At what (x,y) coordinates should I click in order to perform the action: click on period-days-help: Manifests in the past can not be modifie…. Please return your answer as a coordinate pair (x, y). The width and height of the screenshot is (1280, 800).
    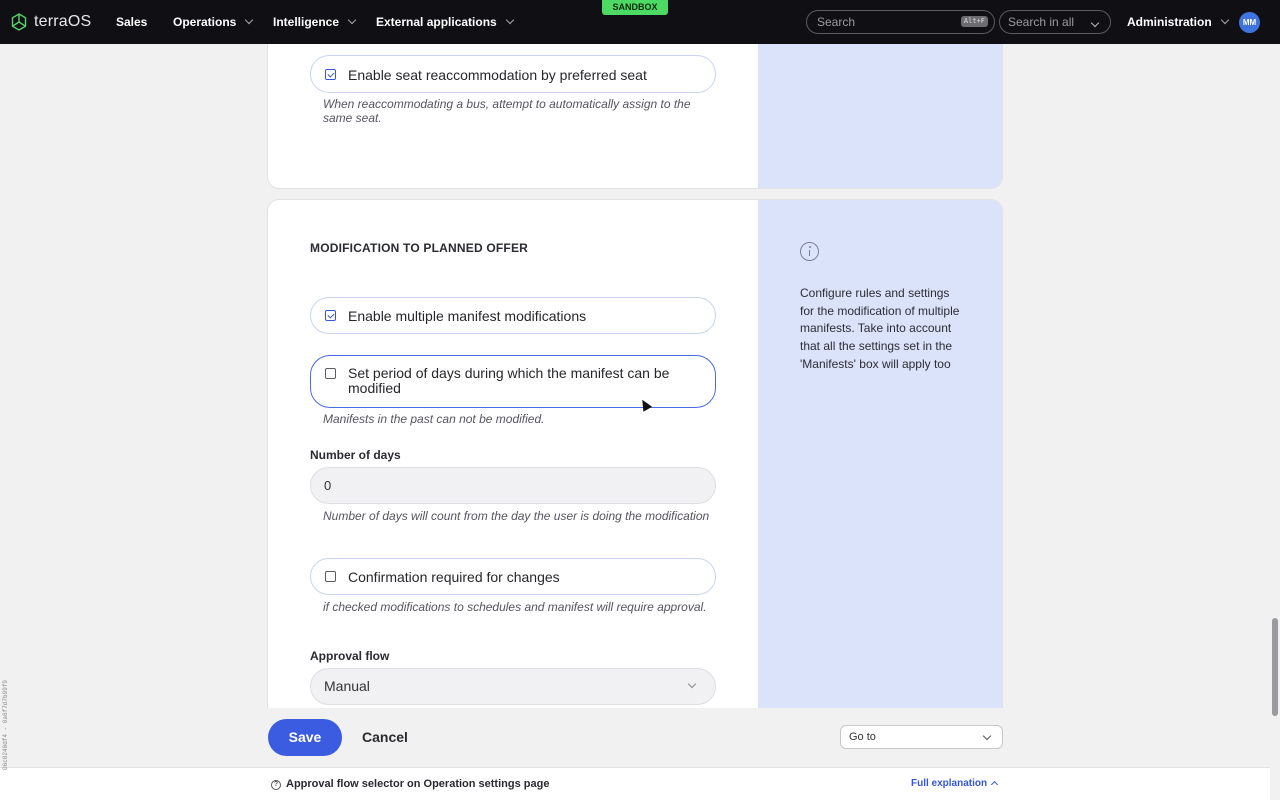
    Looking at the image, I should click on (434, 419).